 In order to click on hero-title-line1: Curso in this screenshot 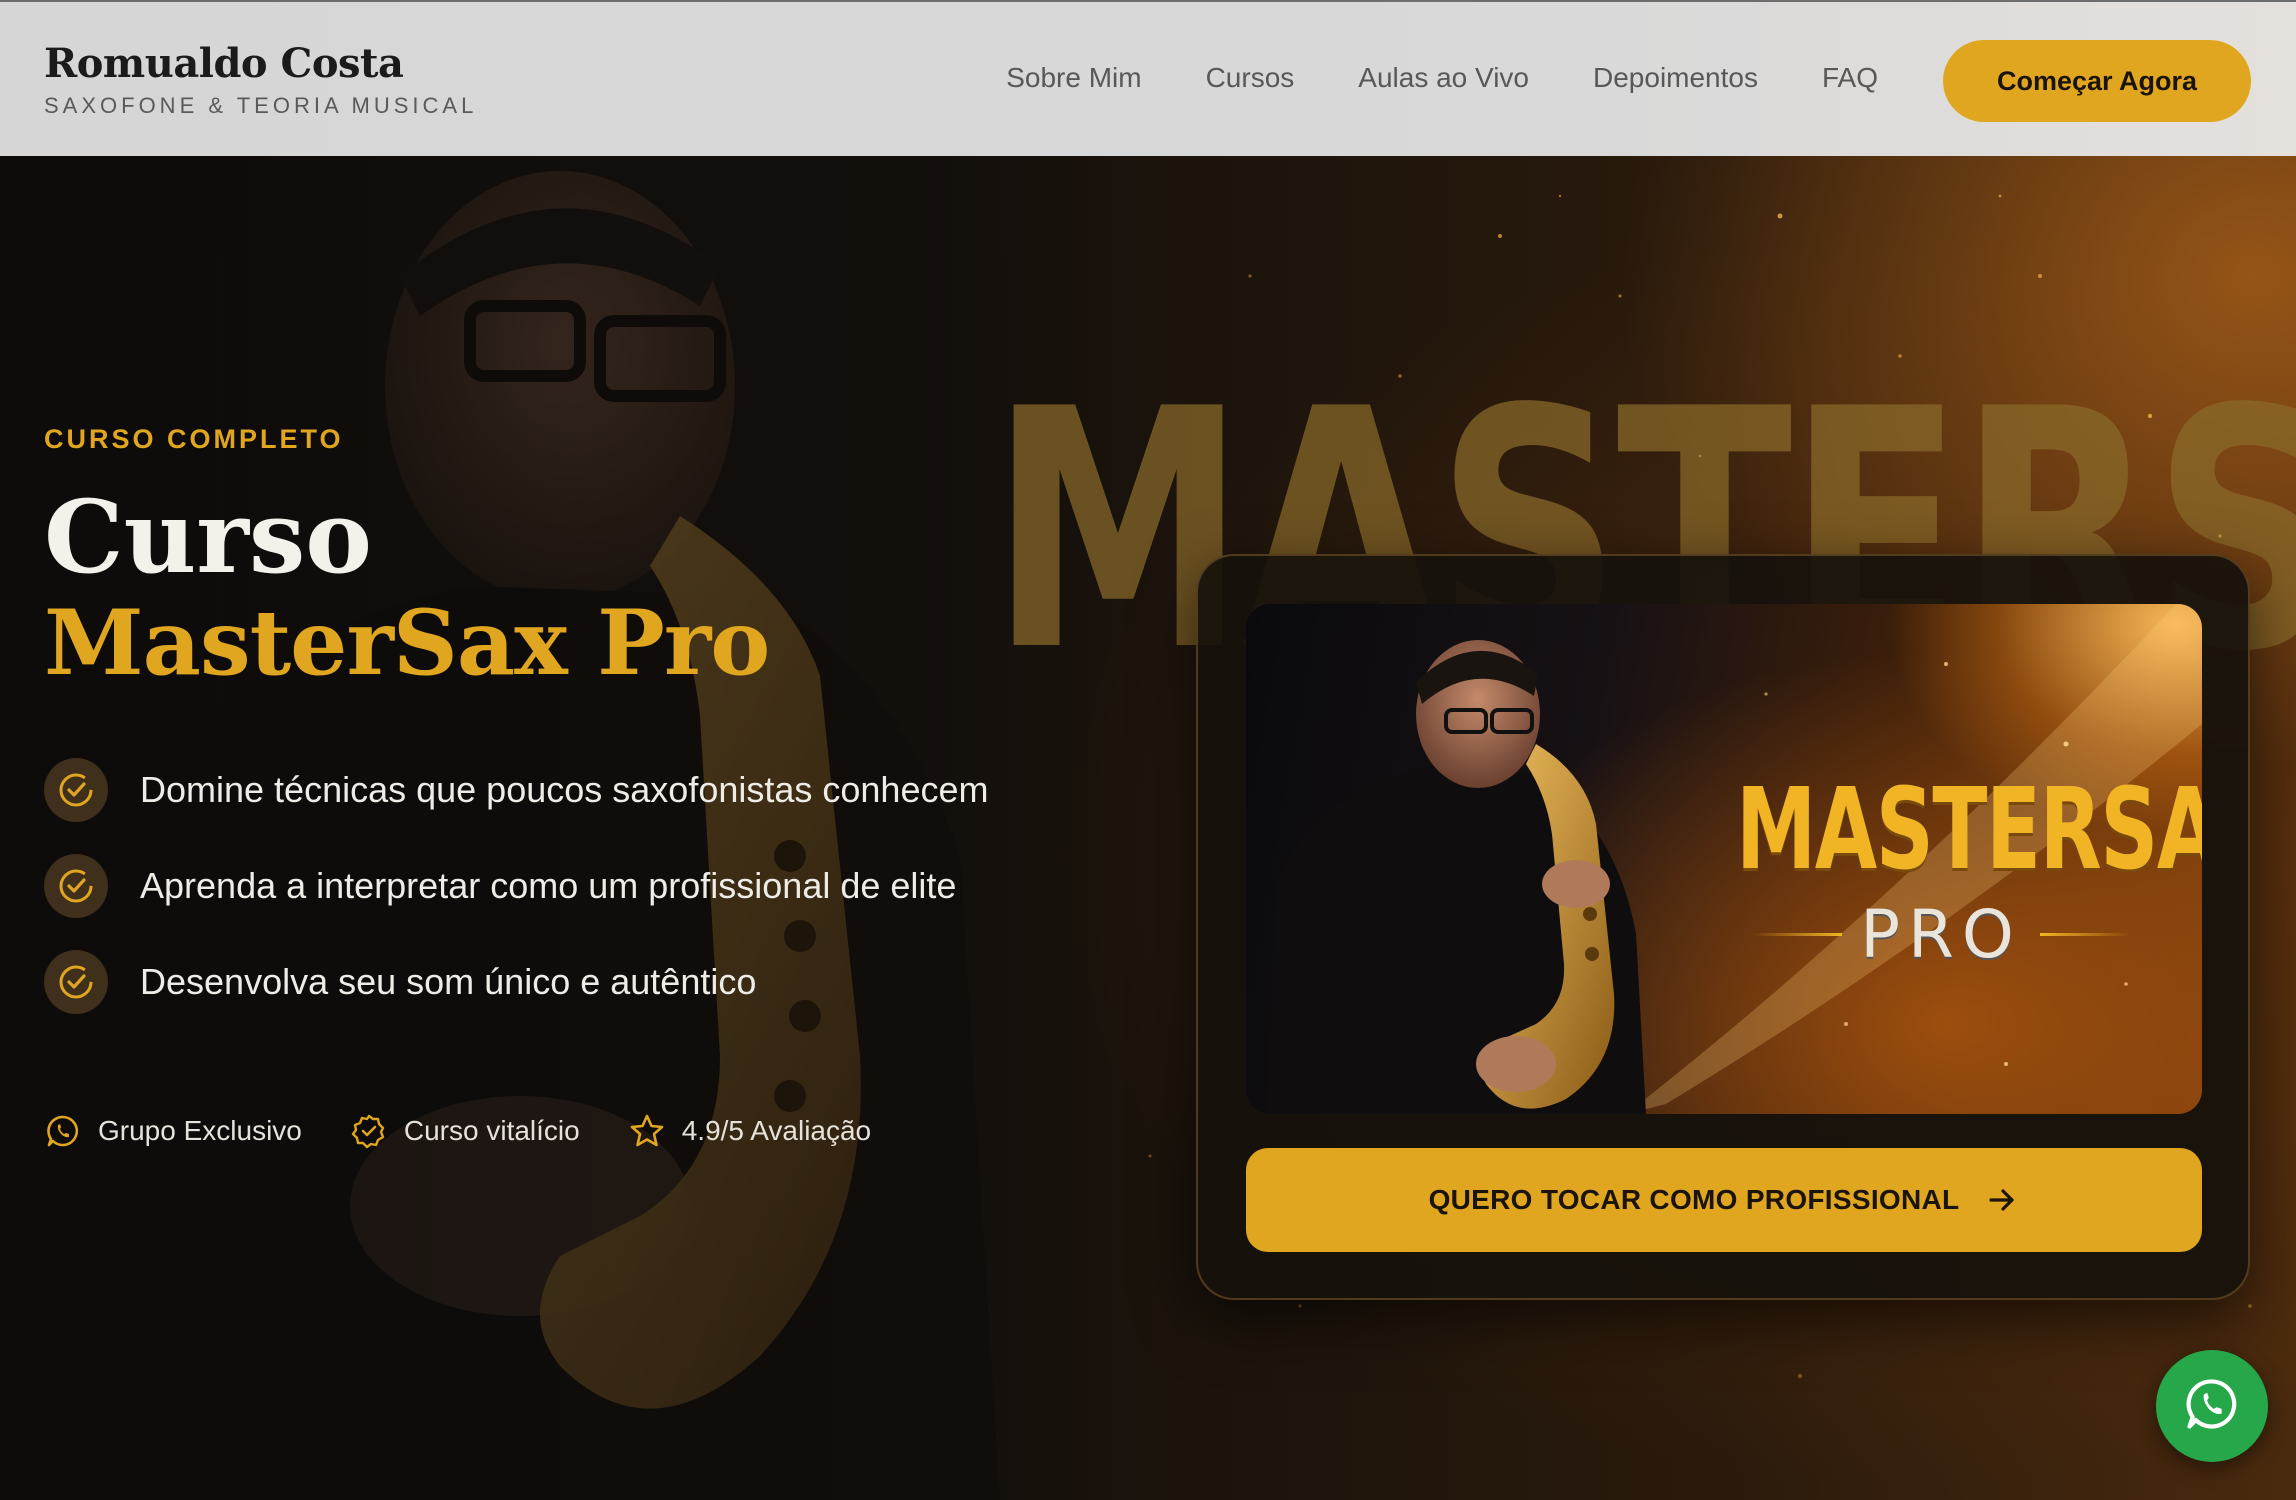, I will do `click(208, 537)`.